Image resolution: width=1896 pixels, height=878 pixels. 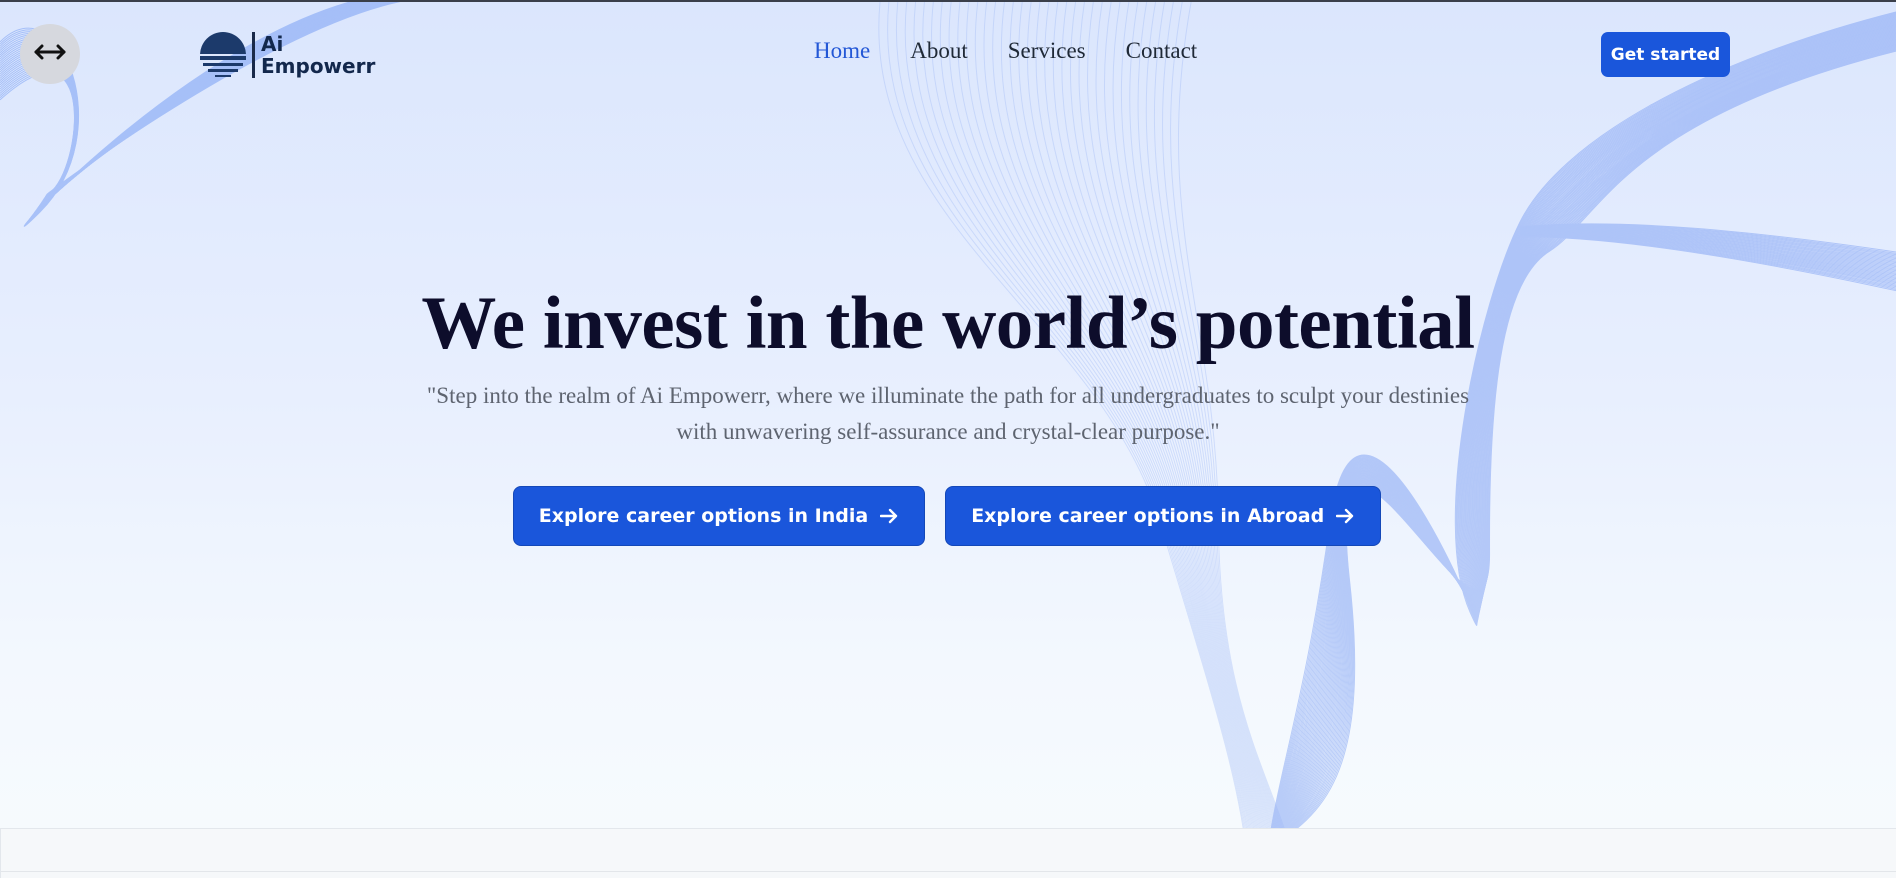 What do you see at coordinates (1162, 51) in the screenshot?
I see `nav-link-contact: Contact` at bounding box center [1162, 51].